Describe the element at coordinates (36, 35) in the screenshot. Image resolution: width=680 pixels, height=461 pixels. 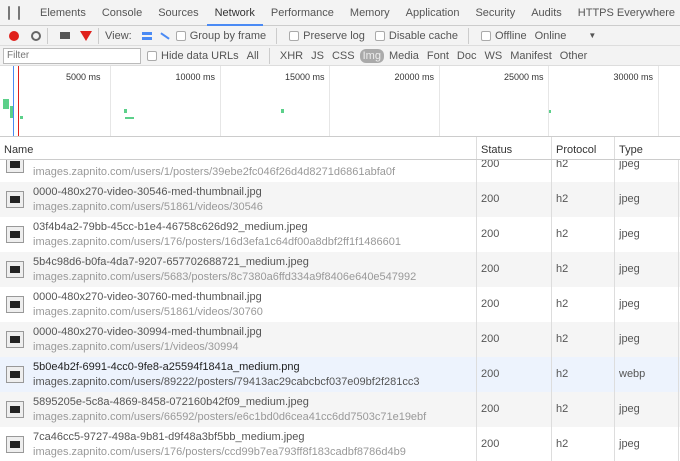
I see `clear-icon` at that location.